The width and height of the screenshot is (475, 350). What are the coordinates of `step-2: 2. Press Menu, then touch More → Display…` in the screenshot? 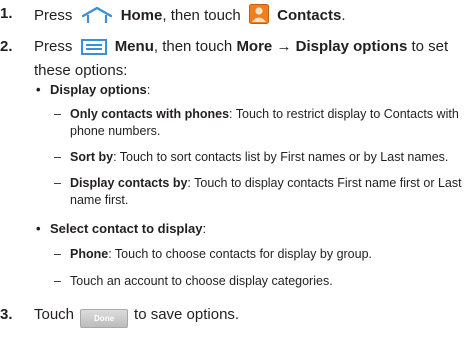 It's located at (236, 59).